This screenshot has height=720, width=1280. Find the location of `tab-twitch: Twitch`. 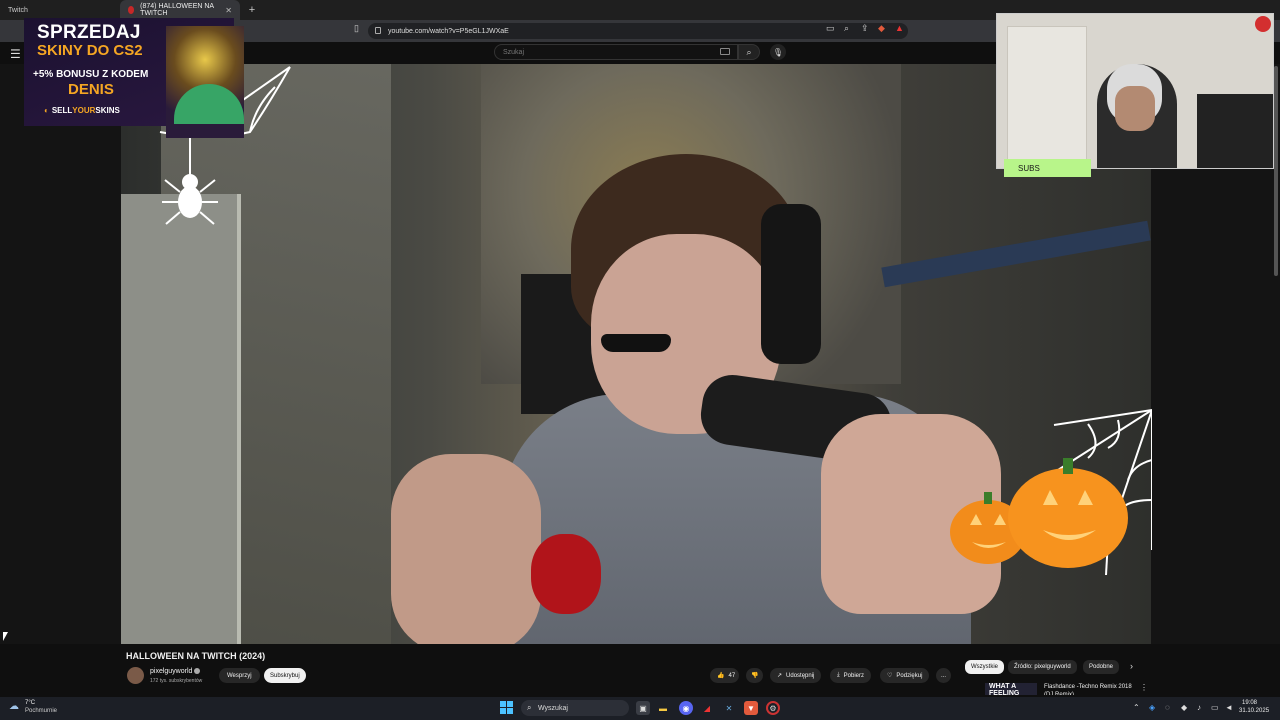

tab-twitch: Twitch is located at coordinates (60, 10).